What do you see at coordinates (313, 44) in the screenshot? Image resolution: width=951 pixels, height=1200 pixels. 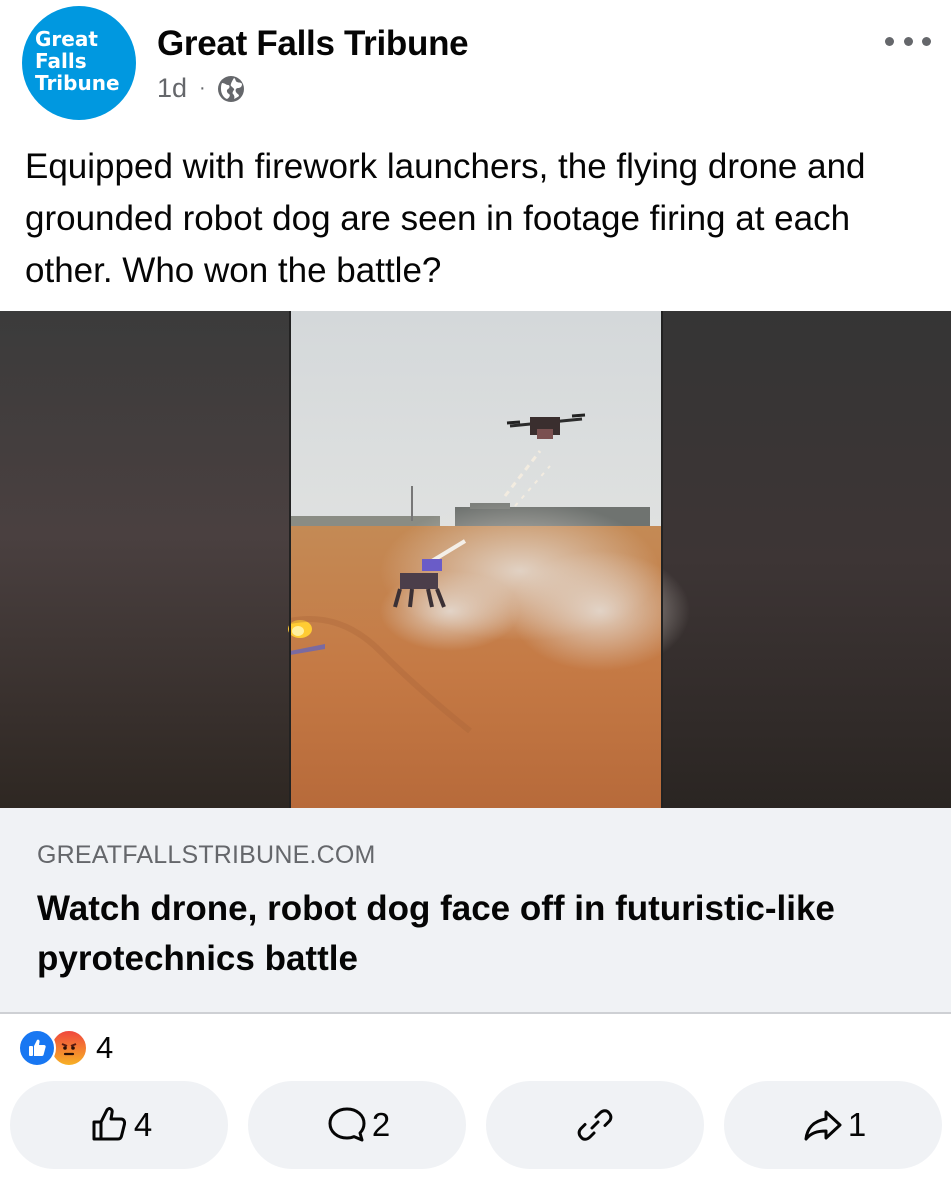 I see `page-name: Great Falls Tribune` at bounding box center [313, 44].